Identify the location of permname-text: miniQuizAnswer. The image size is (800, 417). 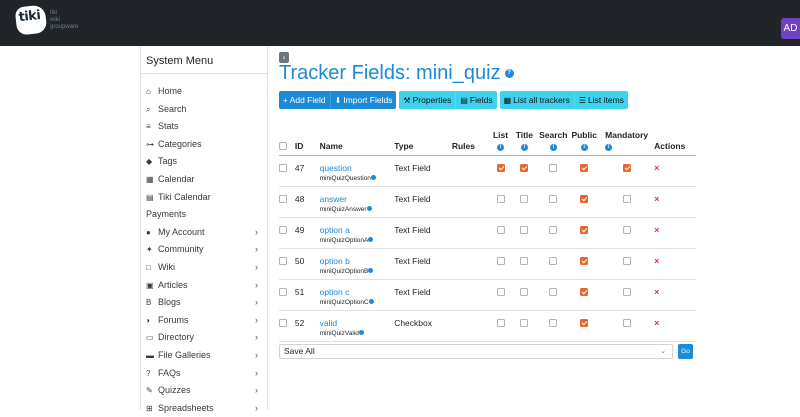
(343, 209).